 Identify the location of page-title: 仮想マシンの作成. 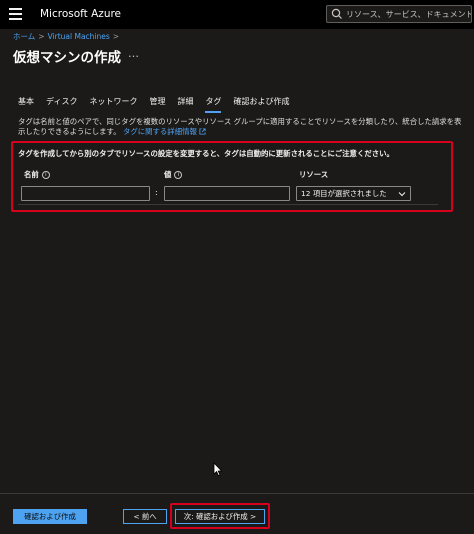
(67, 58).